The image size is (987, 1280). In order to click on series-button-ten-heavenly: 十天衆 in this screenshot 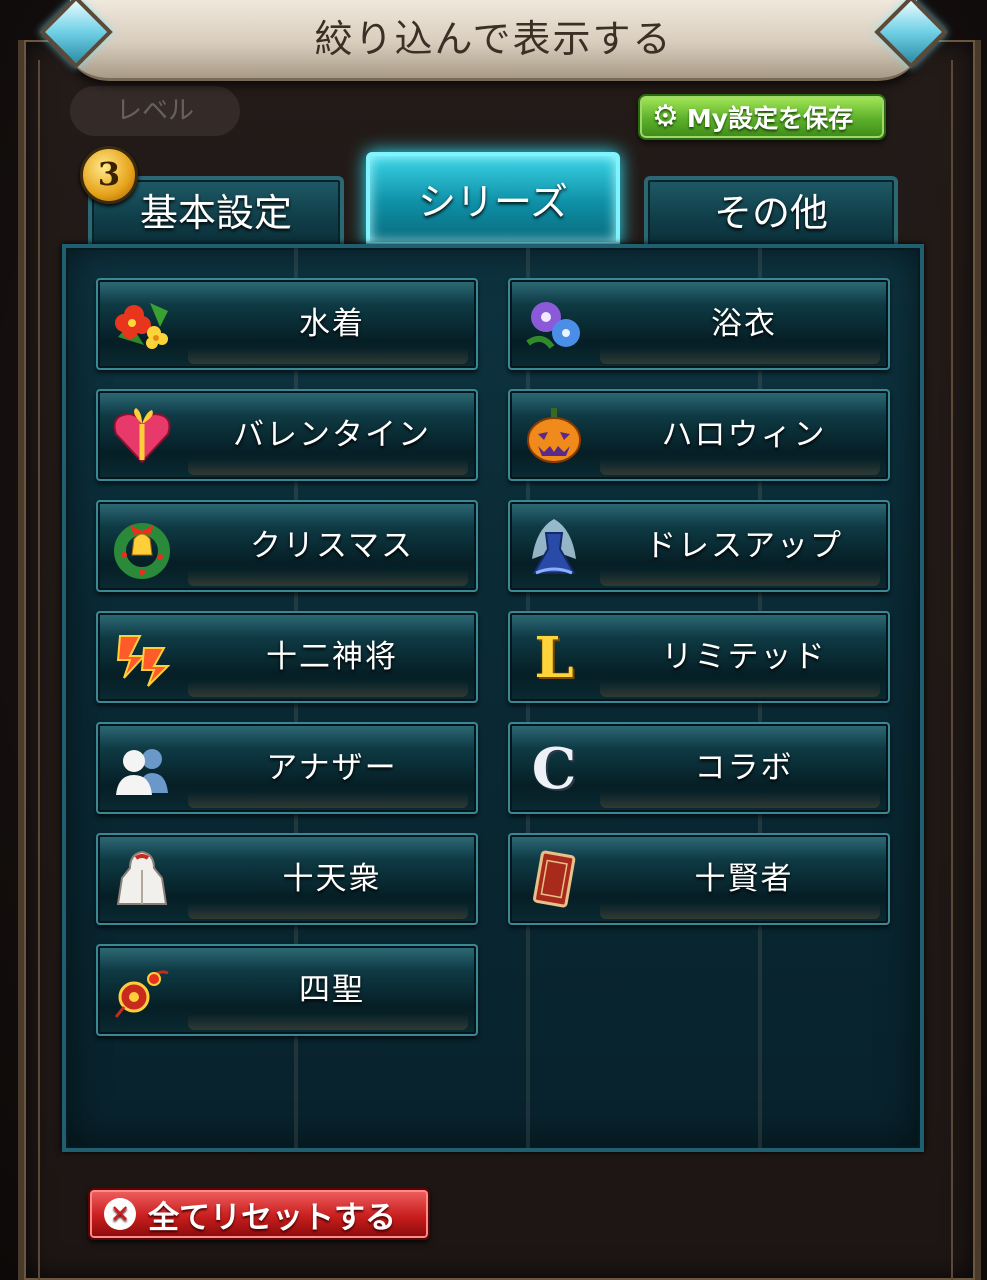, I will do `click(287, 879)`.